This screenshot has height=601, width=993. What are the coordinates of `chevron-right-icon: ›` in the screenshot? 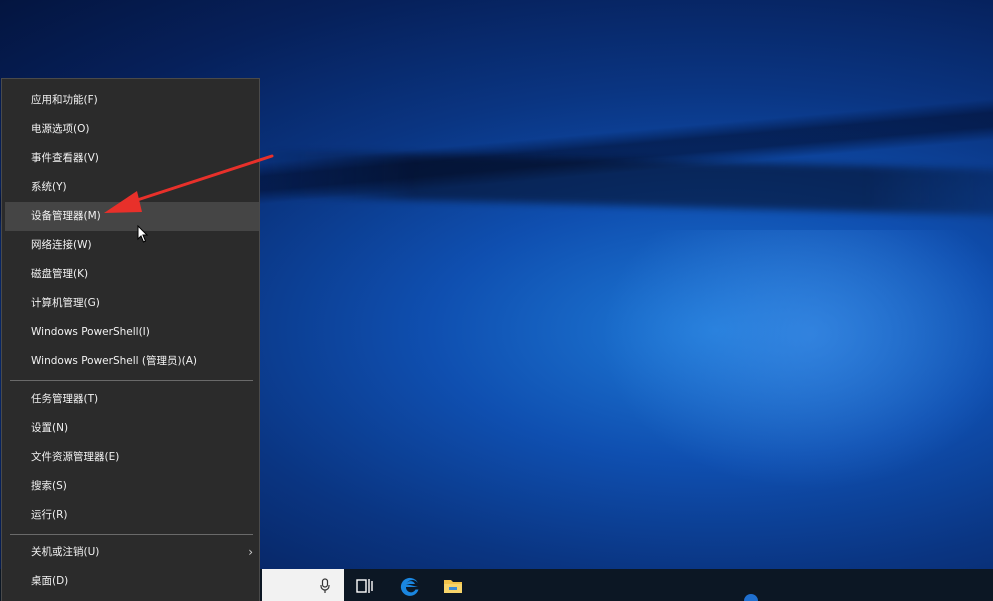 It's located at (250, 552).